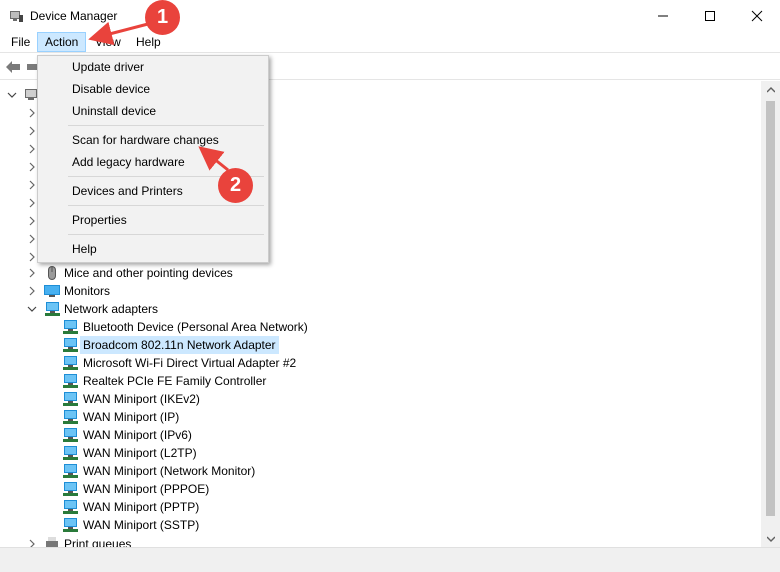  What do you see at coordinates (195, 327) in the screenshot?
I see `tree-item-label: Bluetooth Device (Personal Area Network)` at bounding box center [195, 327].